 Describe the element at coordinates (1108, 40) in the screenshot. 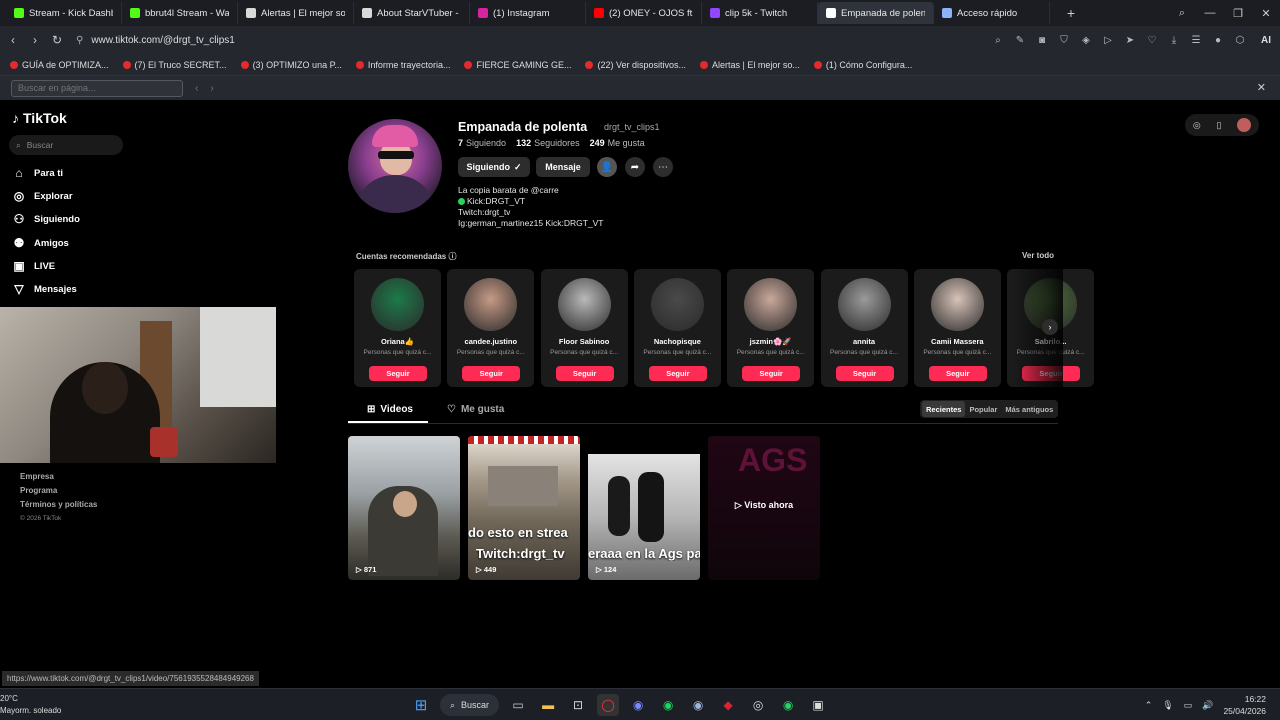

I see `play-icon: ▷` at that location.